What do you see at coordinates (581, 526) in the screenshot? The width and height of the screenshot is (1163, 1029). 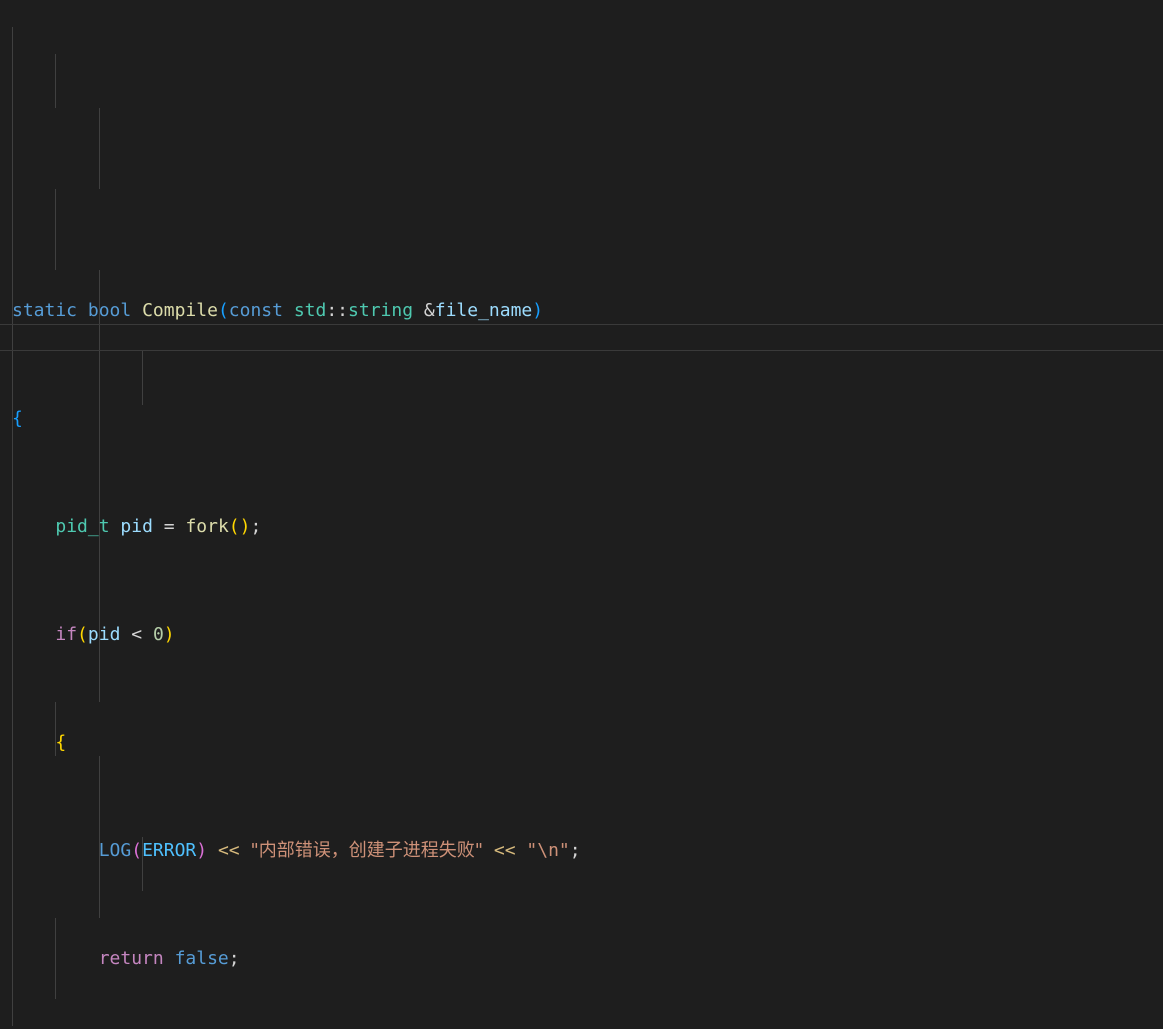 I see `code-line: pid_t pid = fork();` at bounding box center [581, 526].